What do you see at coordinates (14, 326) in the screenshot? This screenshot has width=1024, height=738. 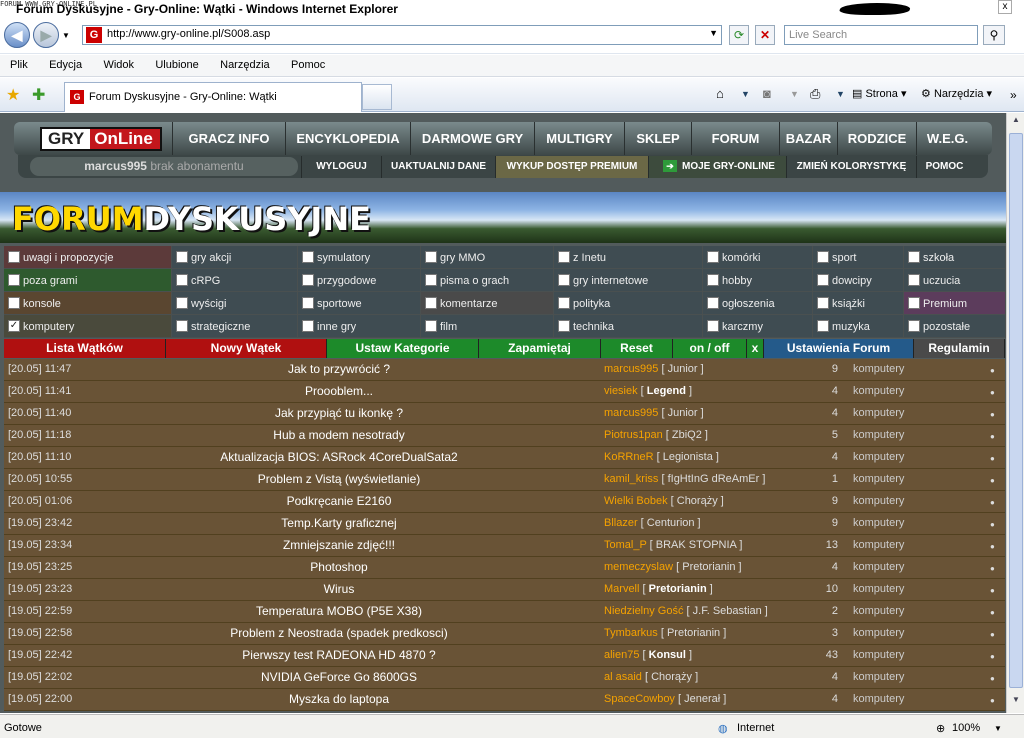 I see `category-checkbox: ✓` at bounding box center [14, 326].